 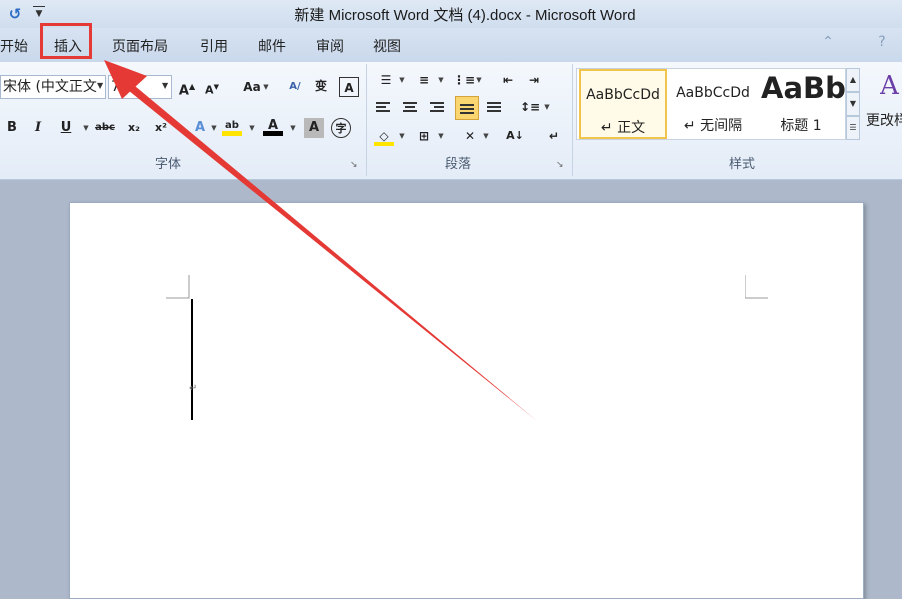 I want to click on align-right-icon, so click(x=438, y=107).